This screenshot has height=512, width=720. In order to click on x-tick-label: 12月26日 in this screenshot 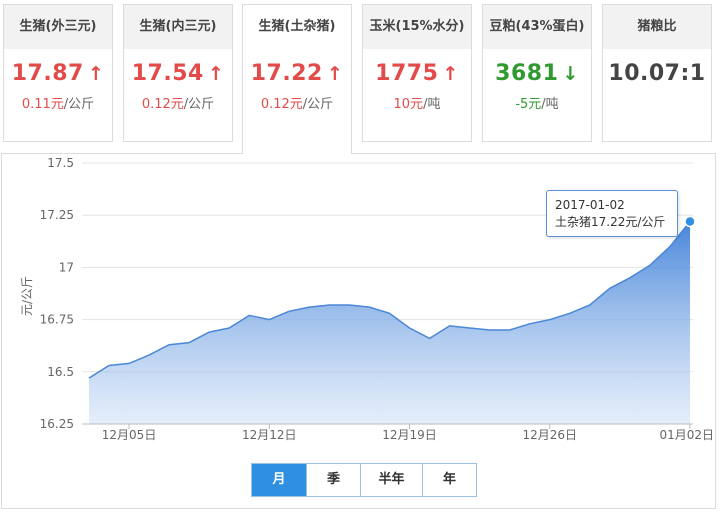, I will do `click(549, 435)`.